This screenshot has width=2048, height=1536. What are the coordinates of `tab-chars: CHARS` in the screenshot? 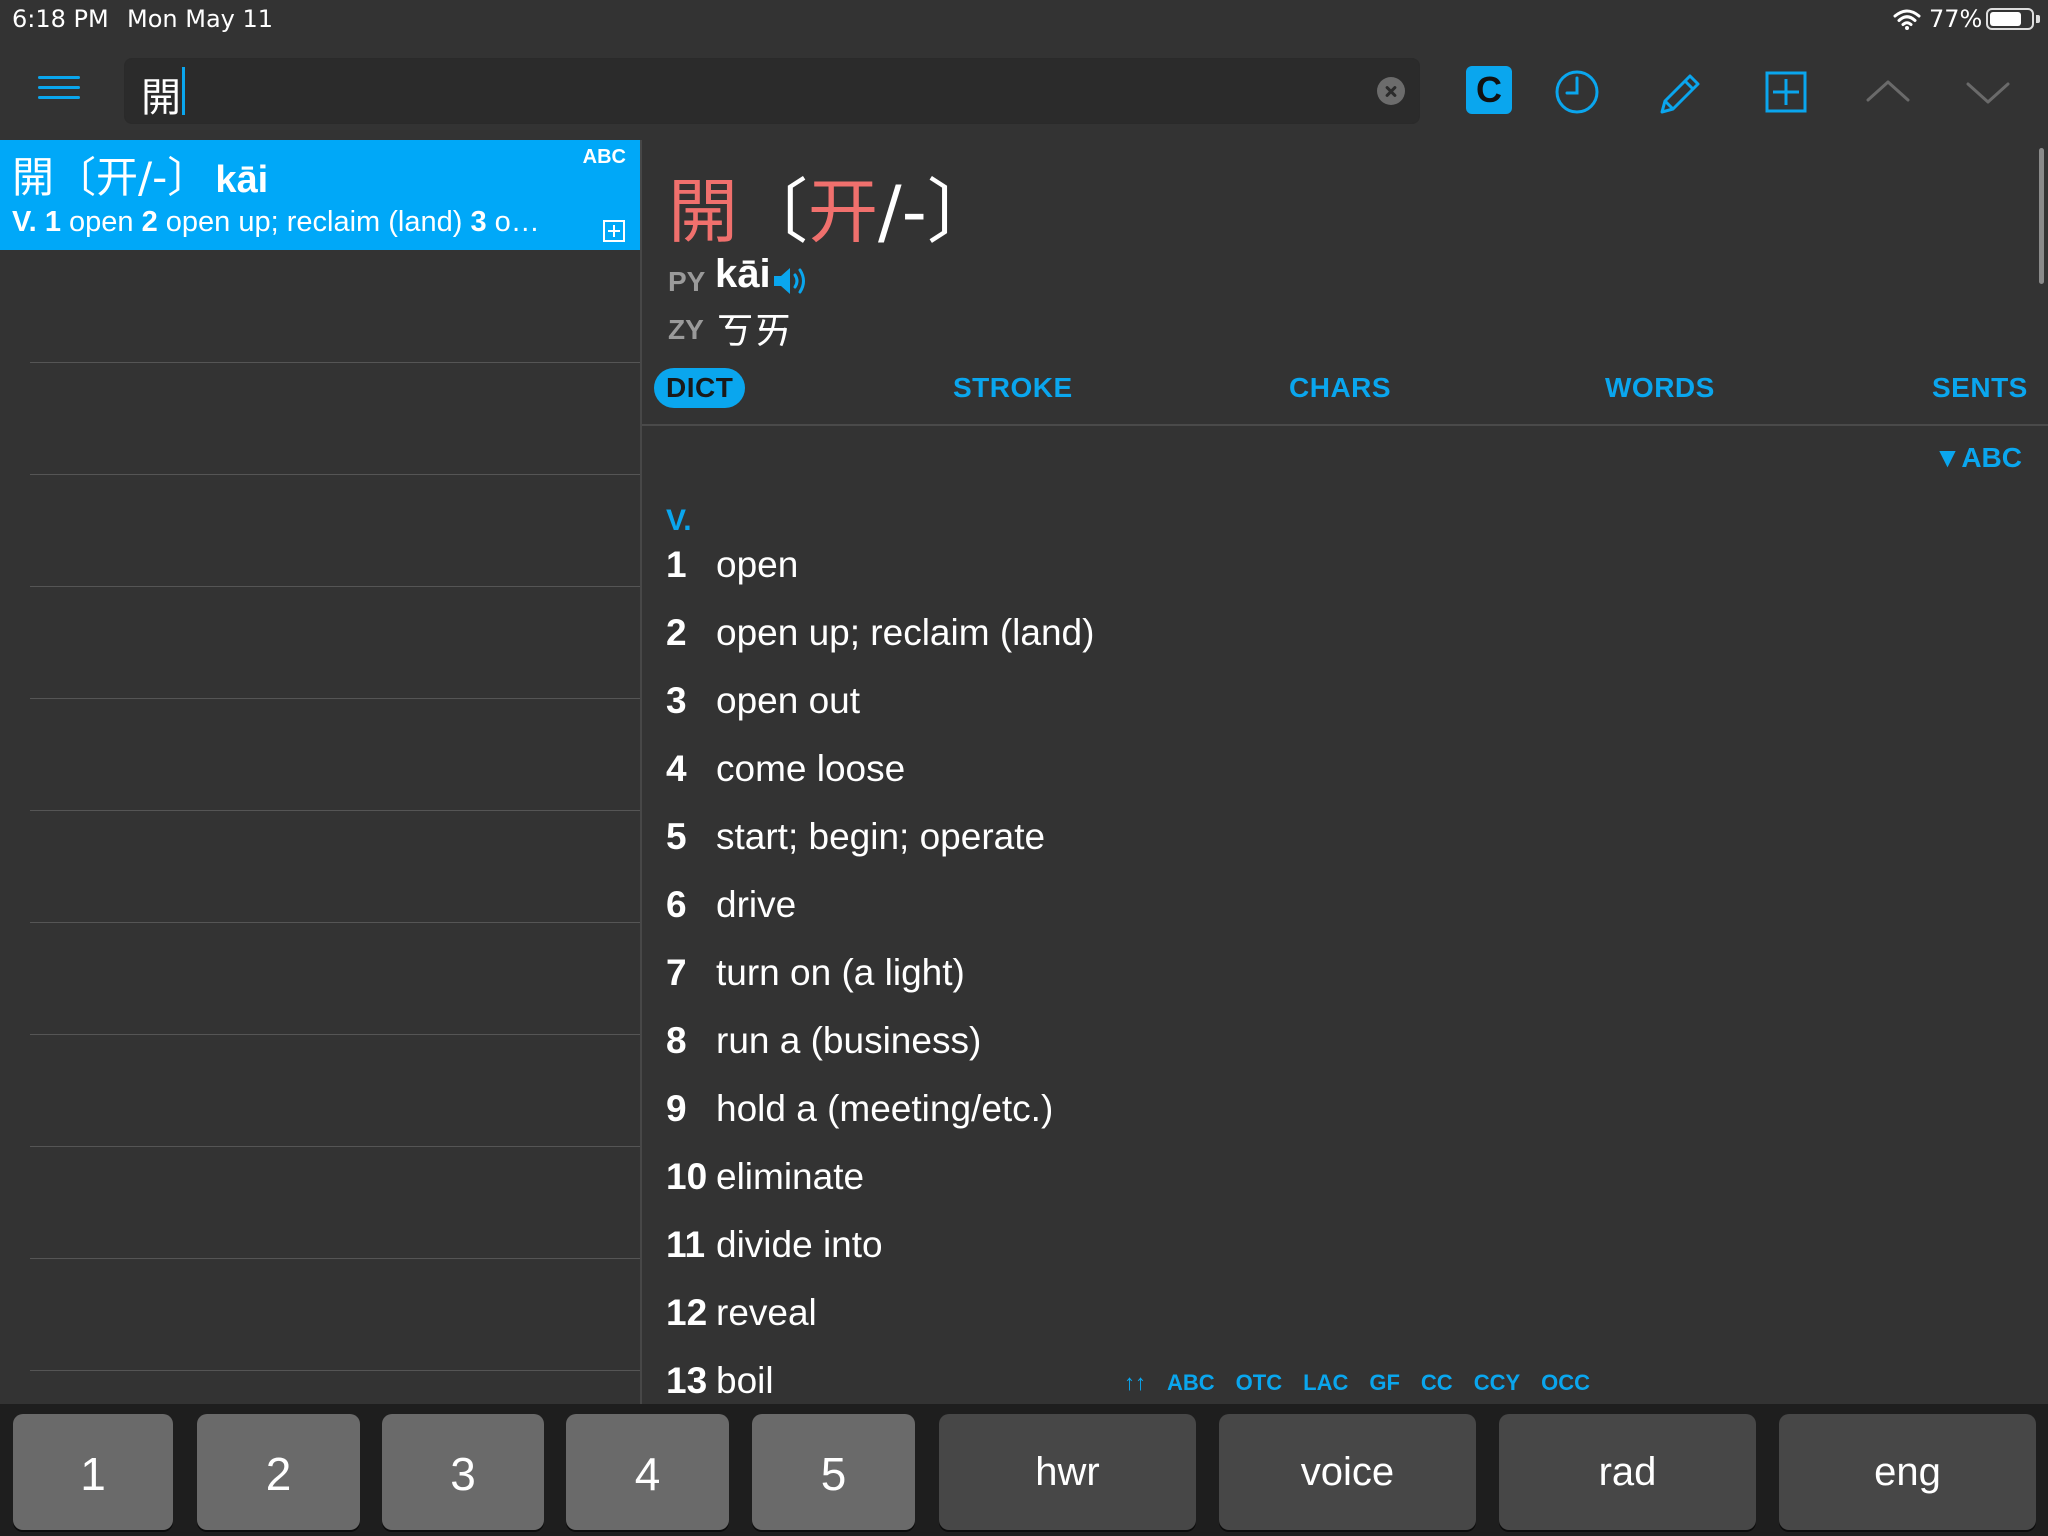 It's located at (1340, 388).